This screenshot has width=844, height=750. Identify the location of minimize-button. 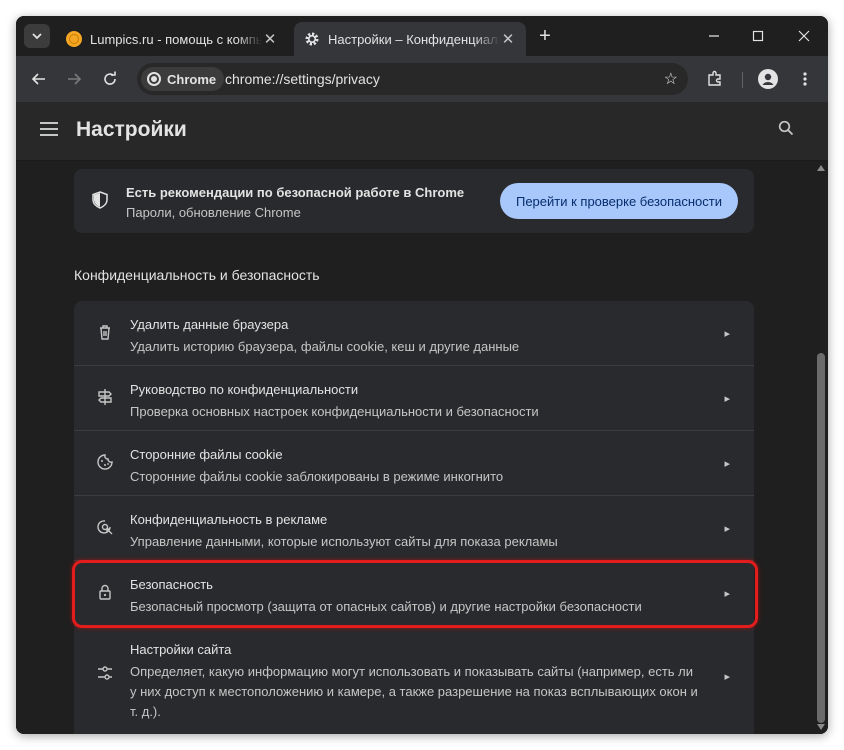
(714, 36).